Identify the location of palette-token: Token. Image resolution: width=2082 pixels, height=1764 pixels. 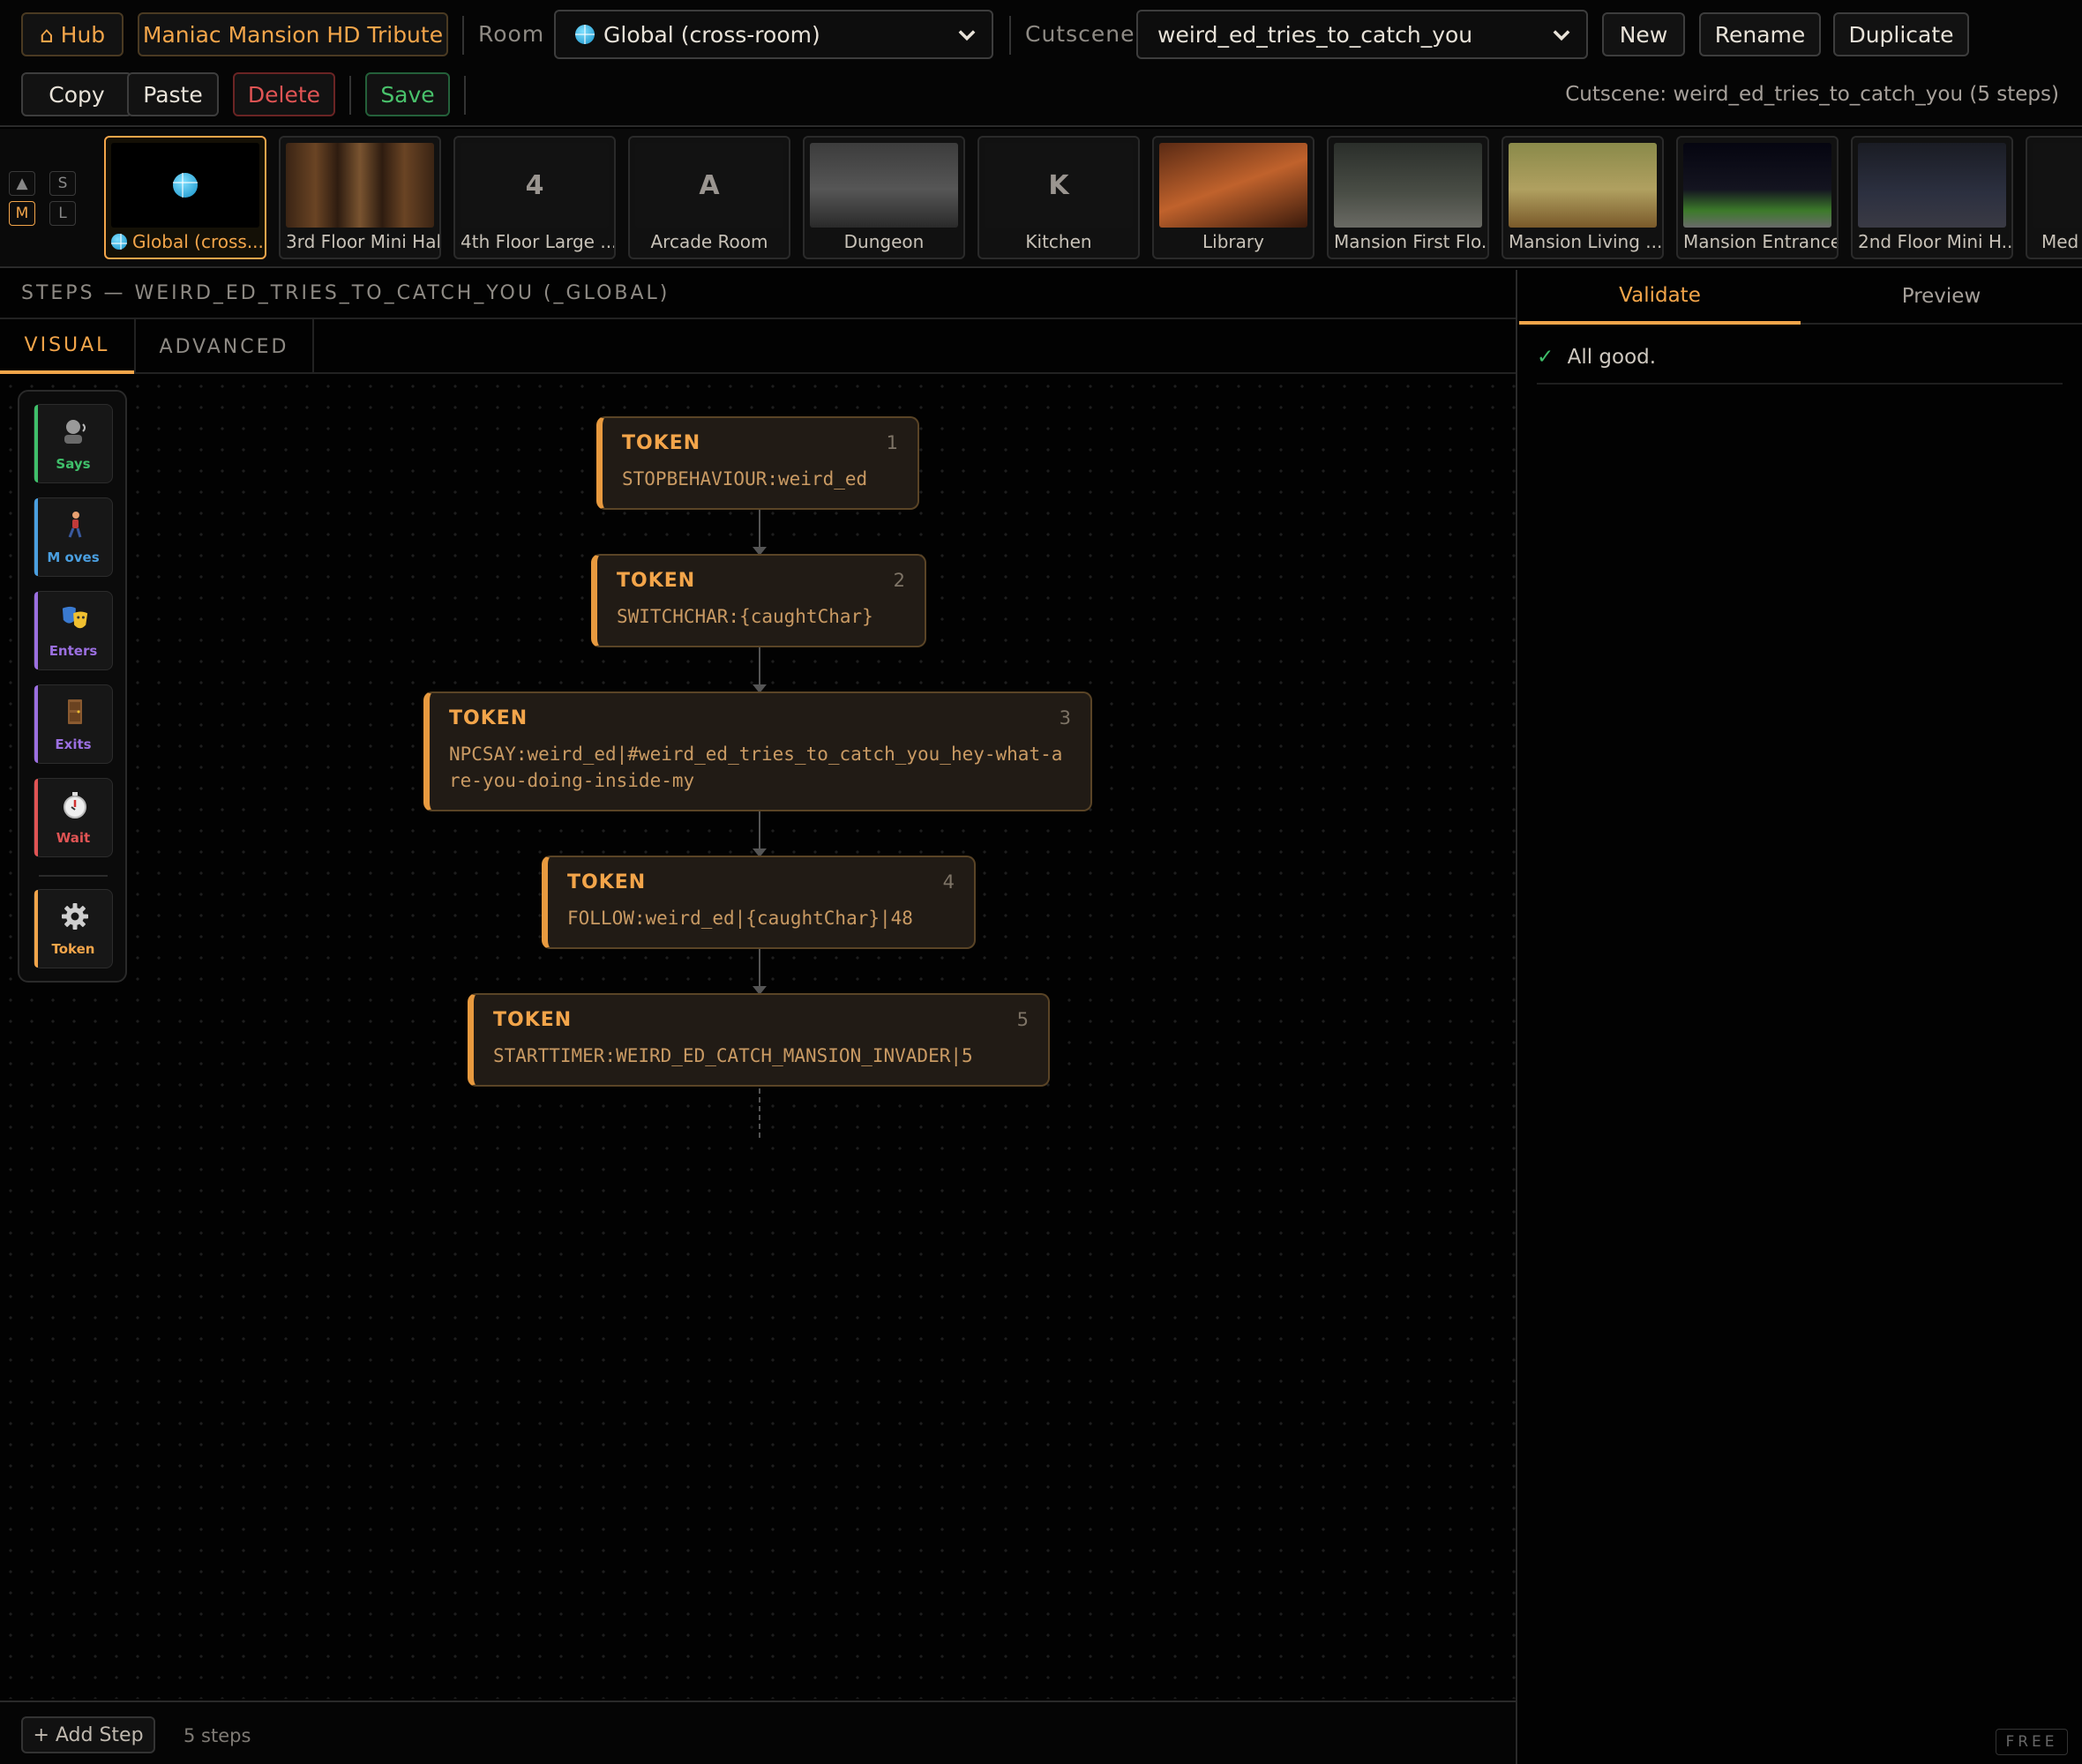
(73, 929).